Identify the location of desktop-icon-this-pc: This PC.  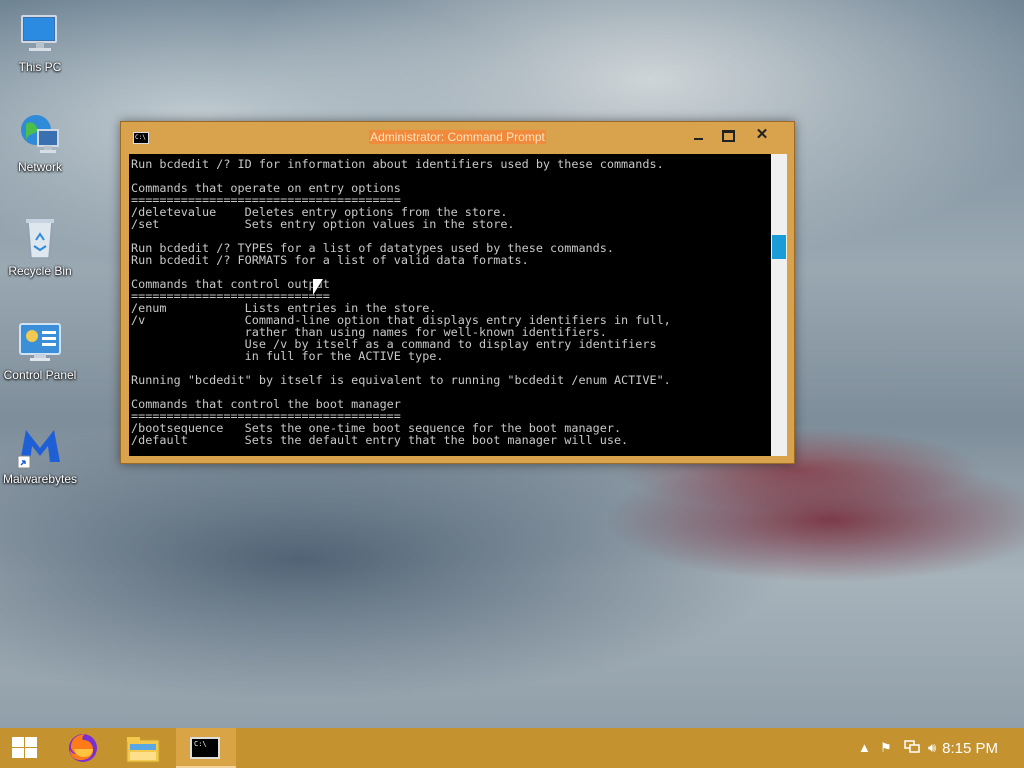
(40, 42).